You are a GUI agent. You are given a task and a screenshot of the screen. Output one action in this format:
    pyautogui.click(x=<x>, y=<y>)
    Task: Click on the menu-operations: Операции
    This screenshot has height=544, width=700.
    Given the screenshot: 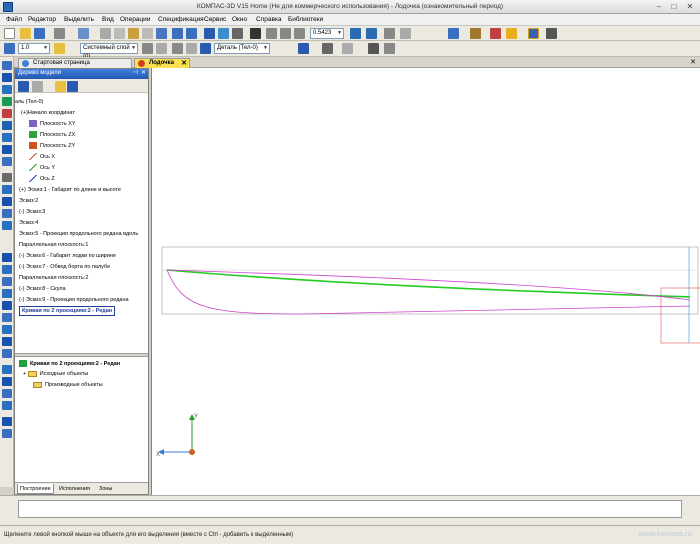 What is the action you would take?
    pyautogui.click(x=135, y=19)
    